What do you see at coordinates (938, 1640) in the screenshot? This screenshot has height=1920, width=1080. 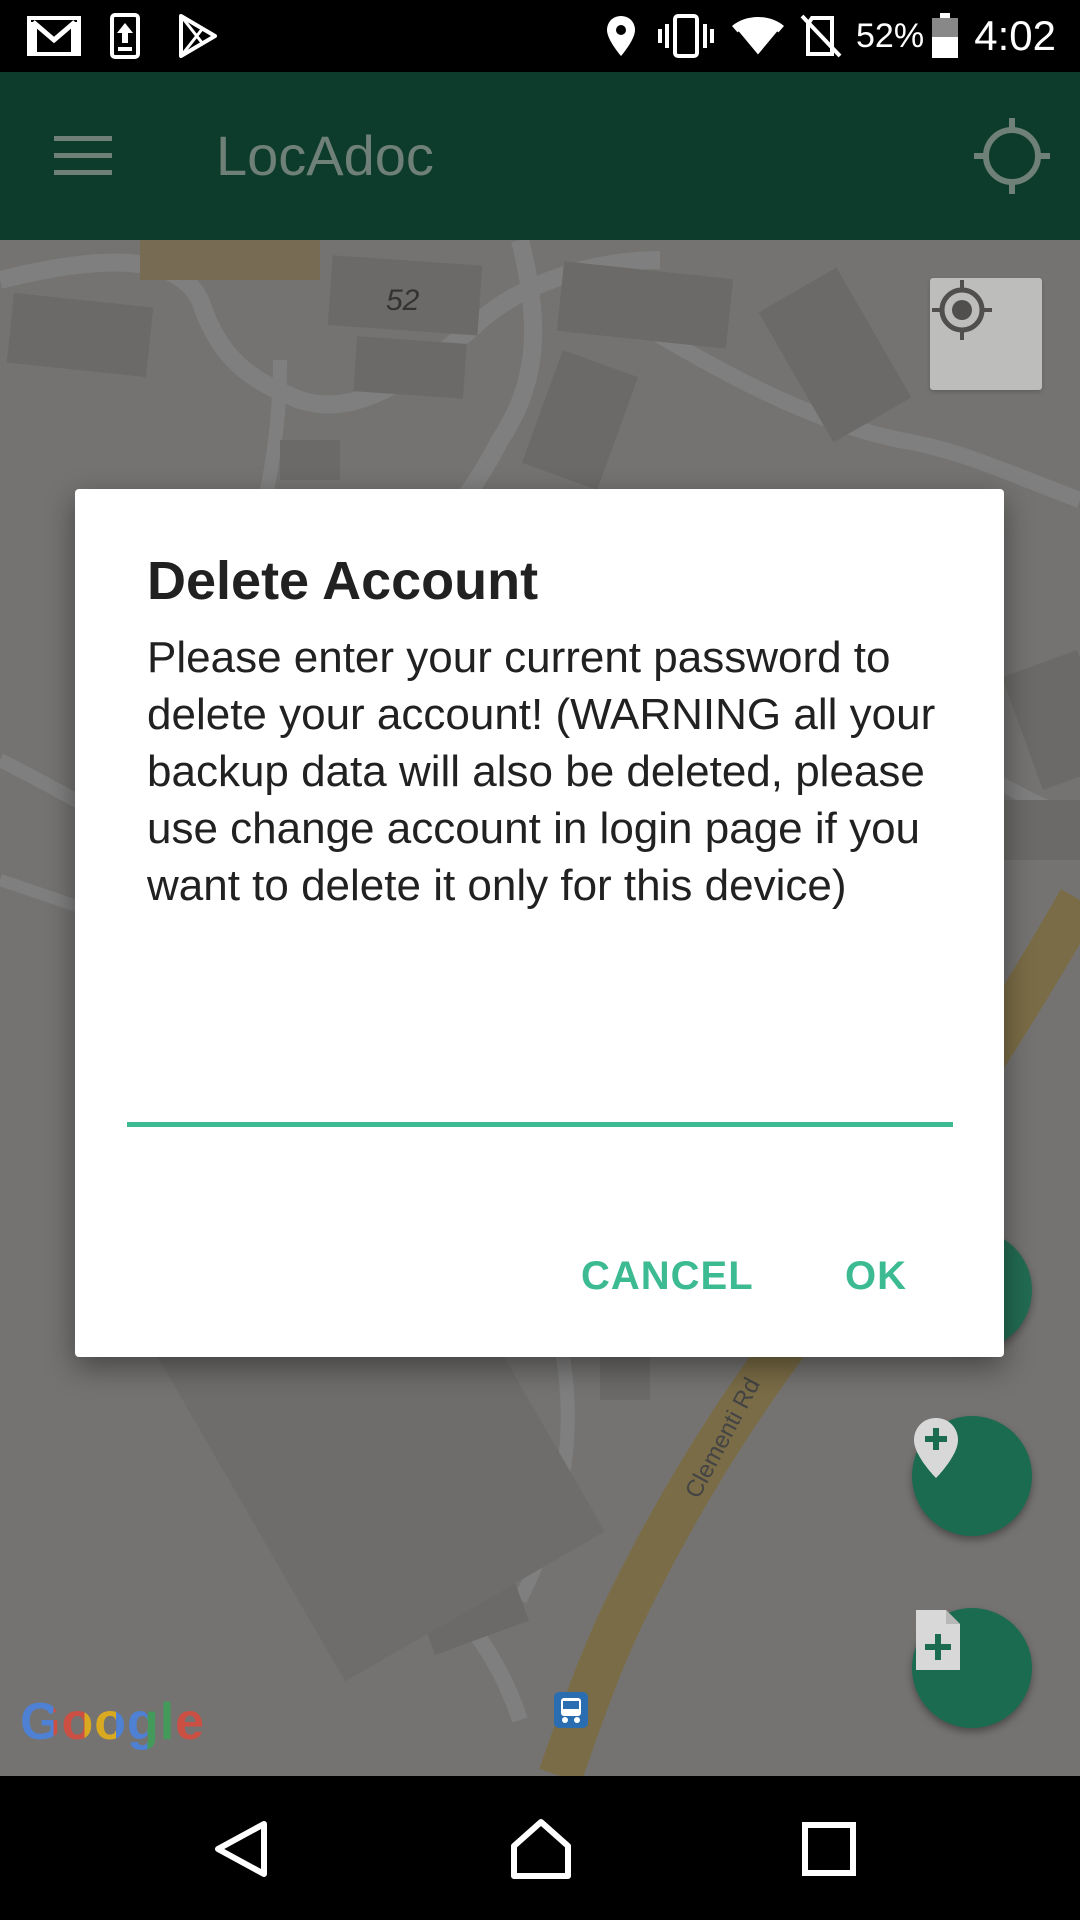 I see `add-document-icon` at bounding box center [938, 1640].